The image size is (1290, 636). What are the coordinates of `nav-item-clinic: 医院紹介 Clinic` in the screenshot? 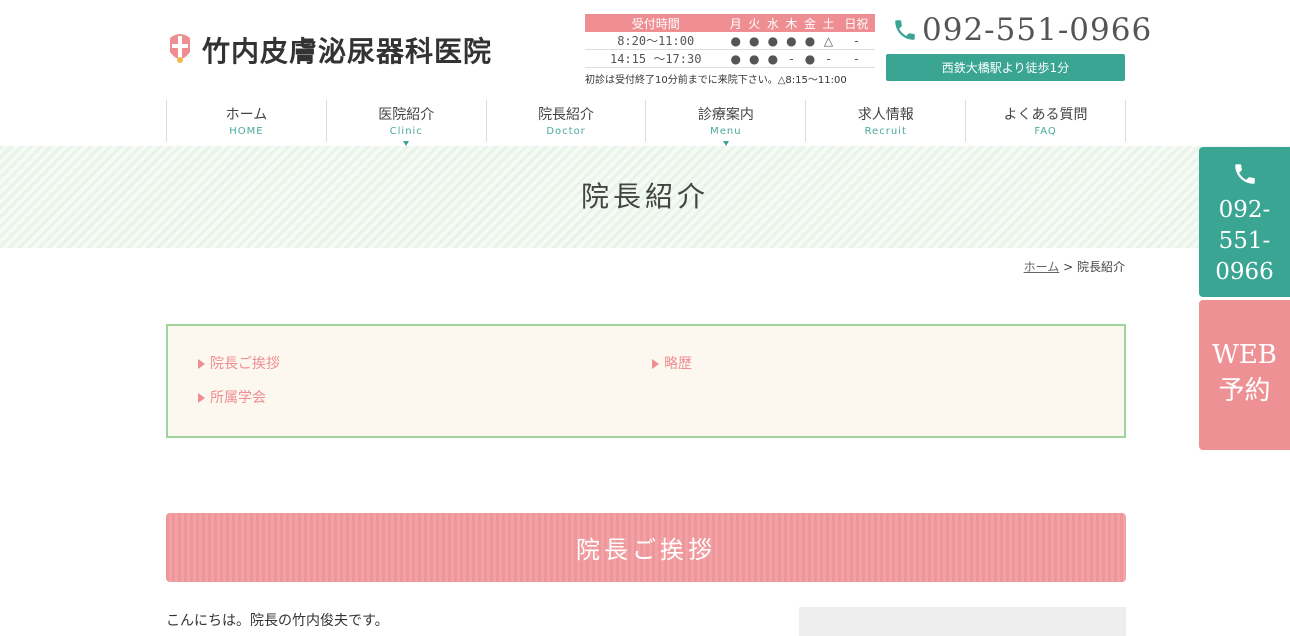 It's located at (405, 123).